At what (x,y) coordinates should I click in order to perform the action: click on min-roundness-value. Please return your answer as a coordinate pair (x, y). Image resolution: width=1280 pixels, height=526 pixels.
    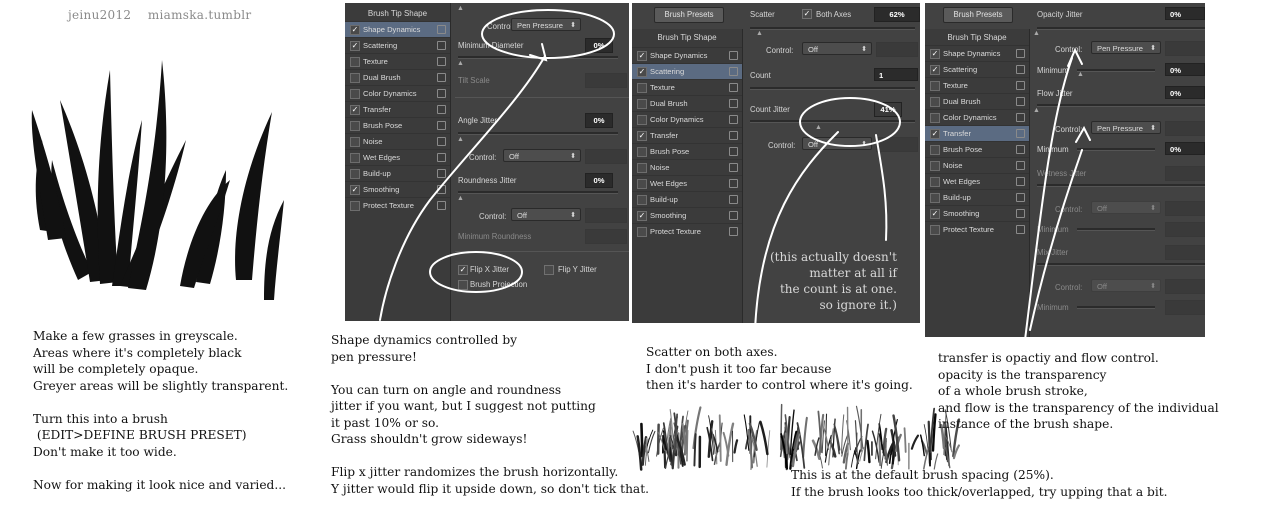
    Looking at the image, I should click on (606, 236).